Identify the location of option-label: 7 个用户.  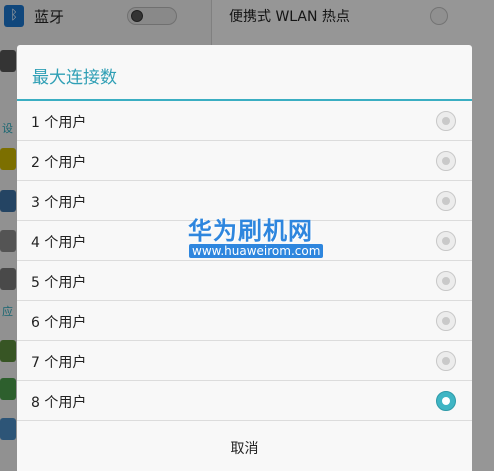
(59, 363).